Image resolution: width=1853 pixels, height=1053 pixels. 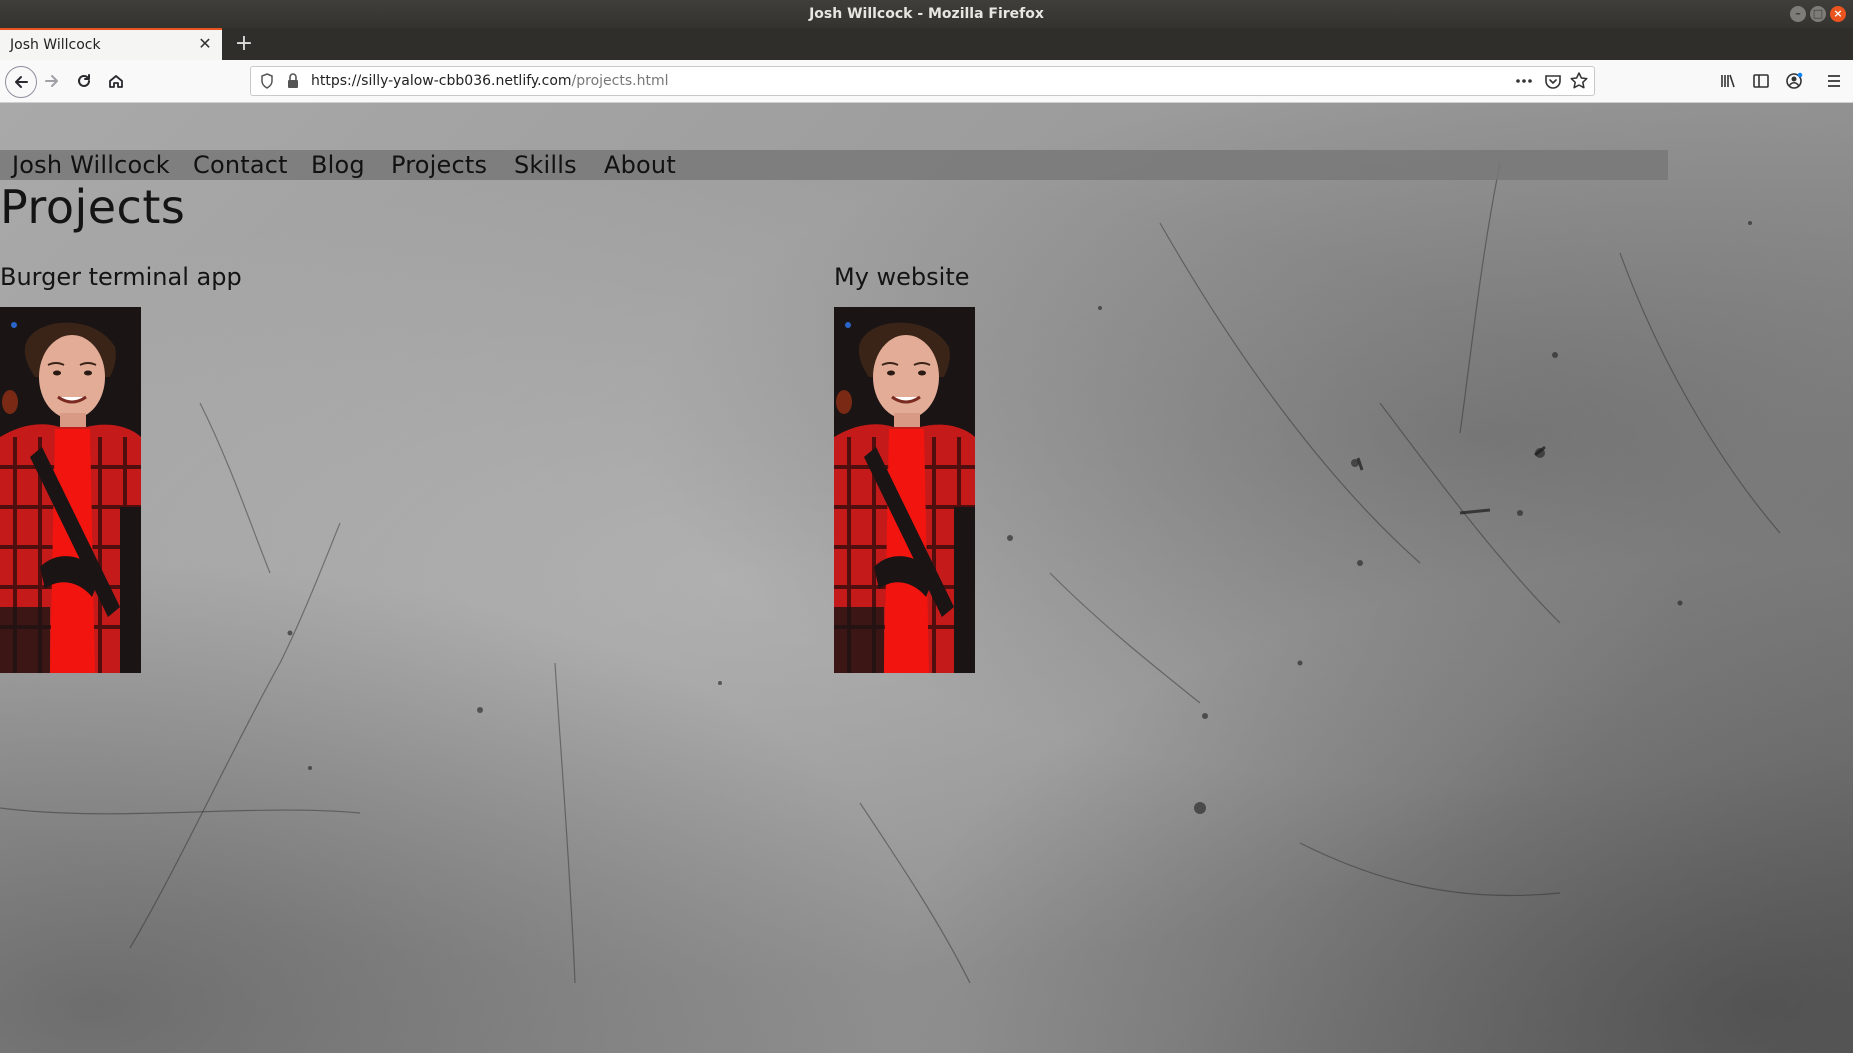 What do you see at coordinates (1524, 83) in the screenshot?
I see `page-actions-icon` at bounding box center [1524, 83].